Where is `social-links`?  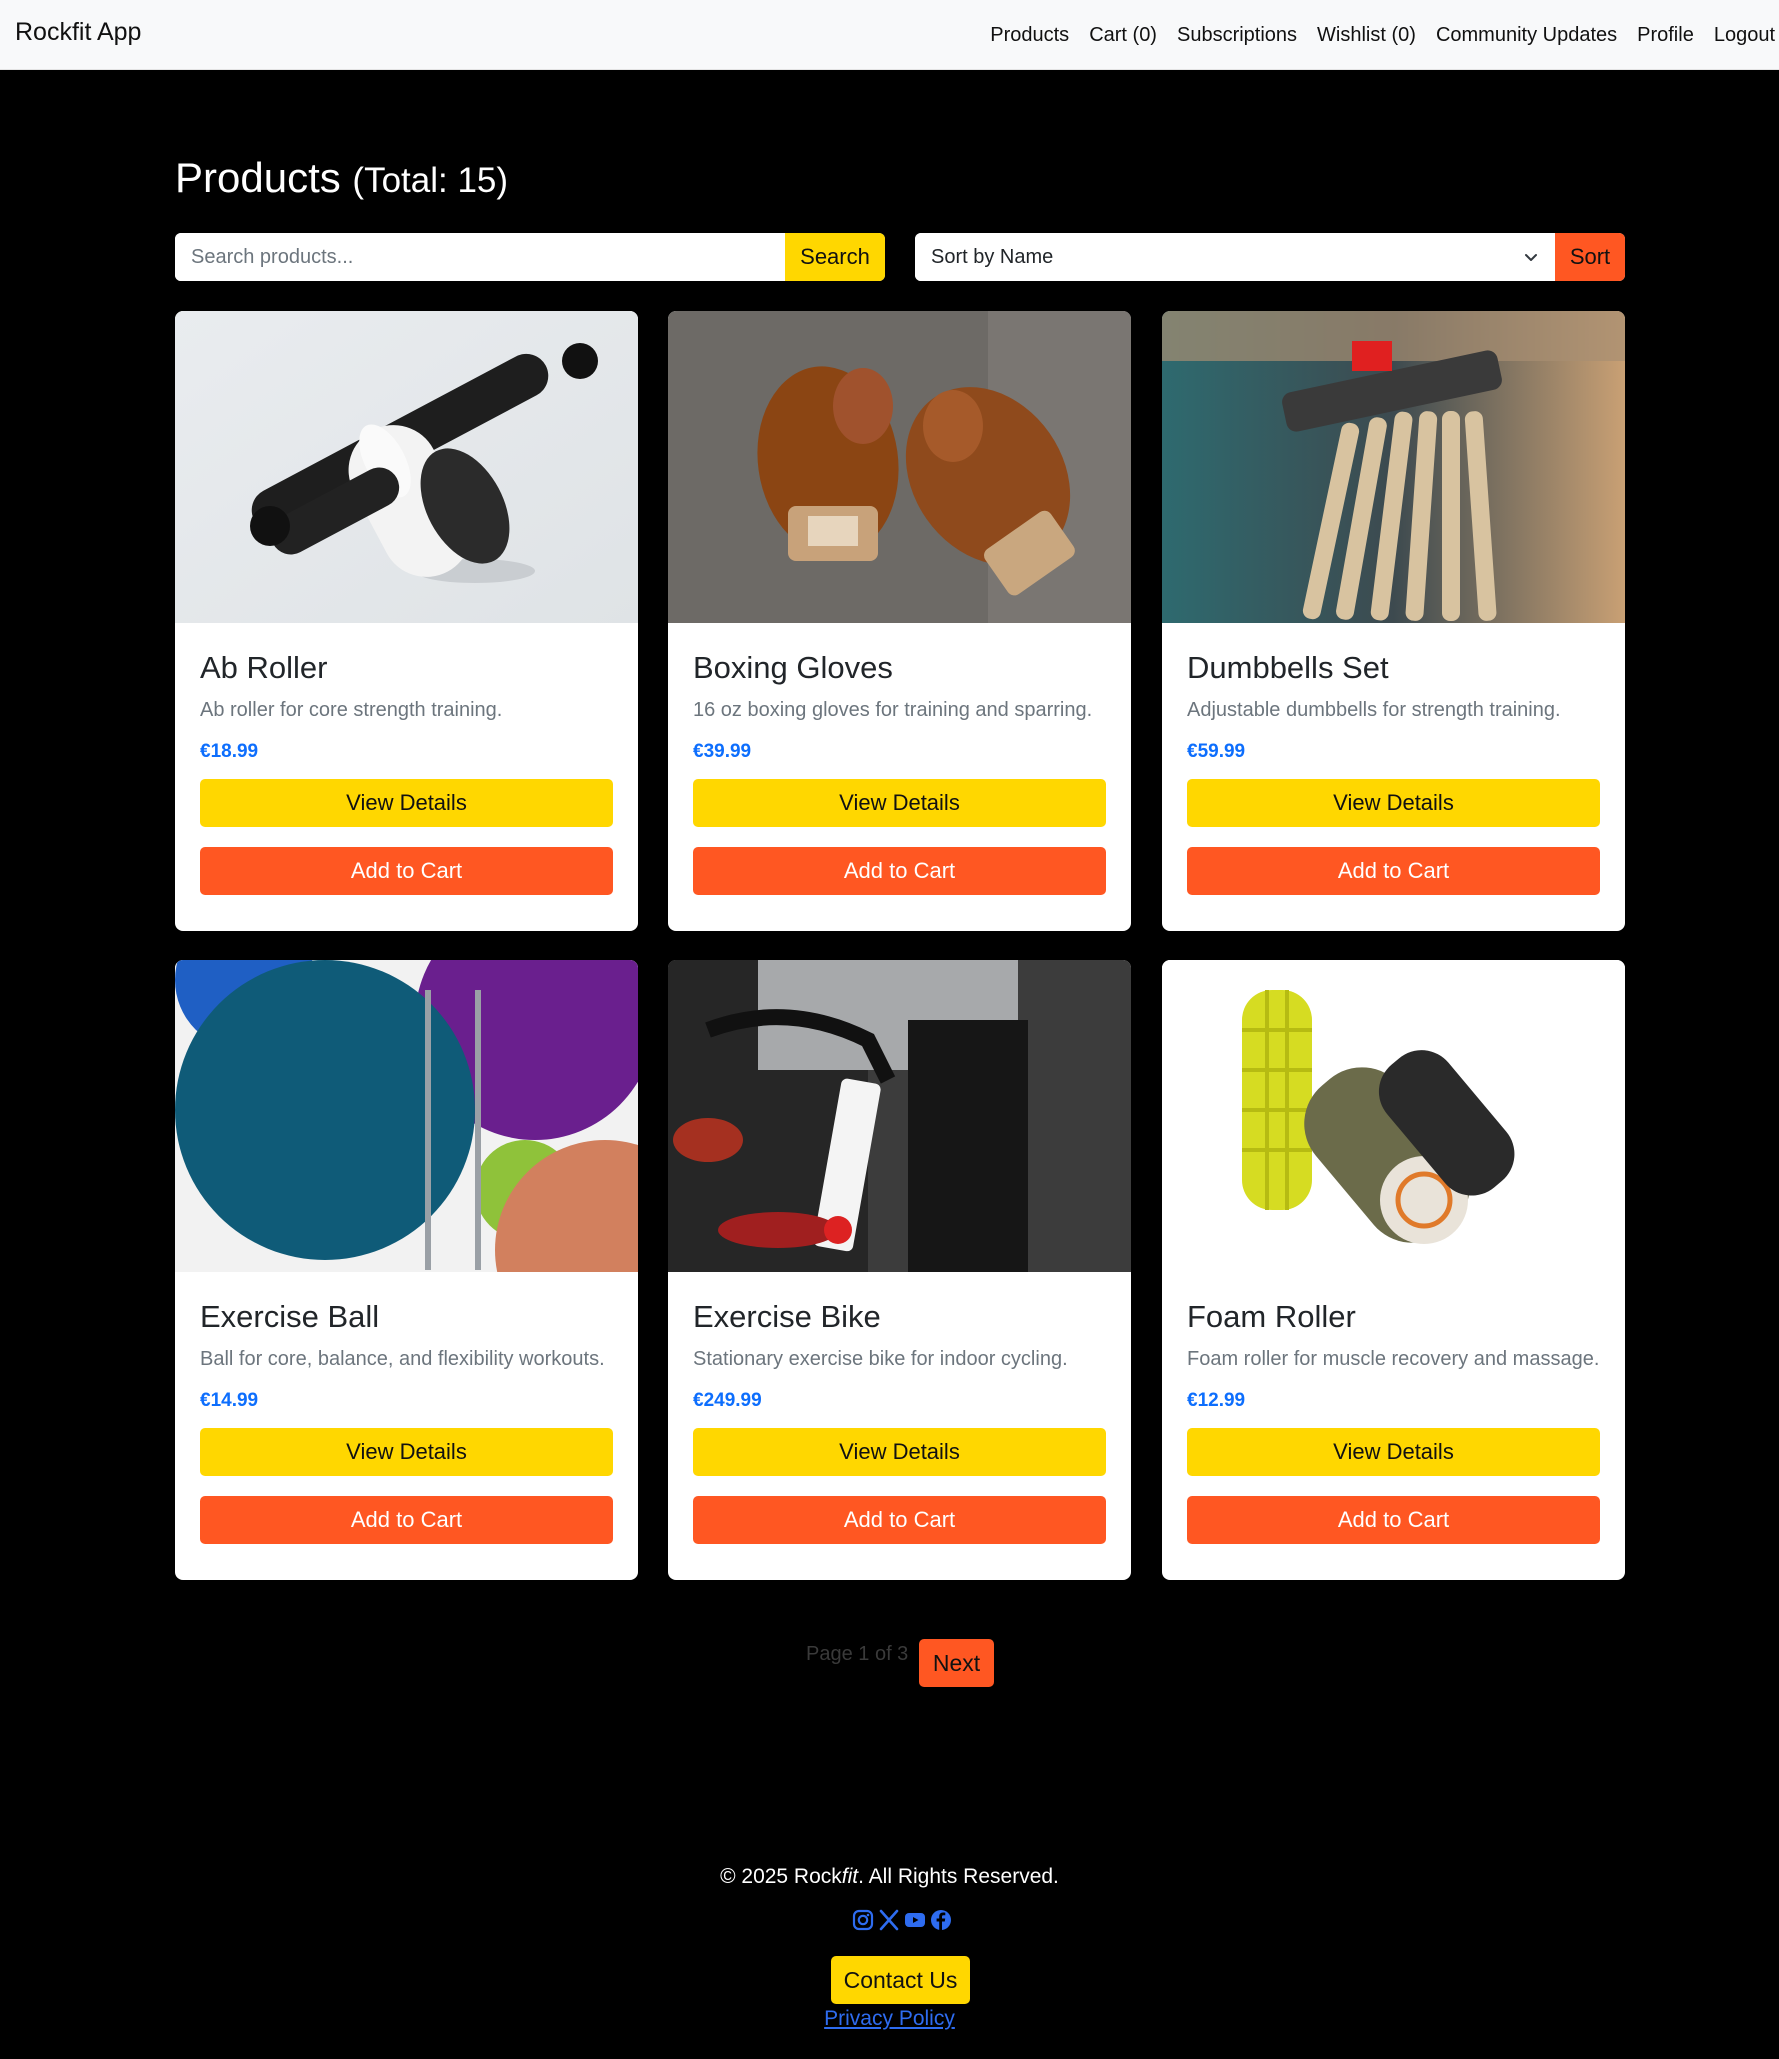
social-links is located at coordinates (902, 1920).